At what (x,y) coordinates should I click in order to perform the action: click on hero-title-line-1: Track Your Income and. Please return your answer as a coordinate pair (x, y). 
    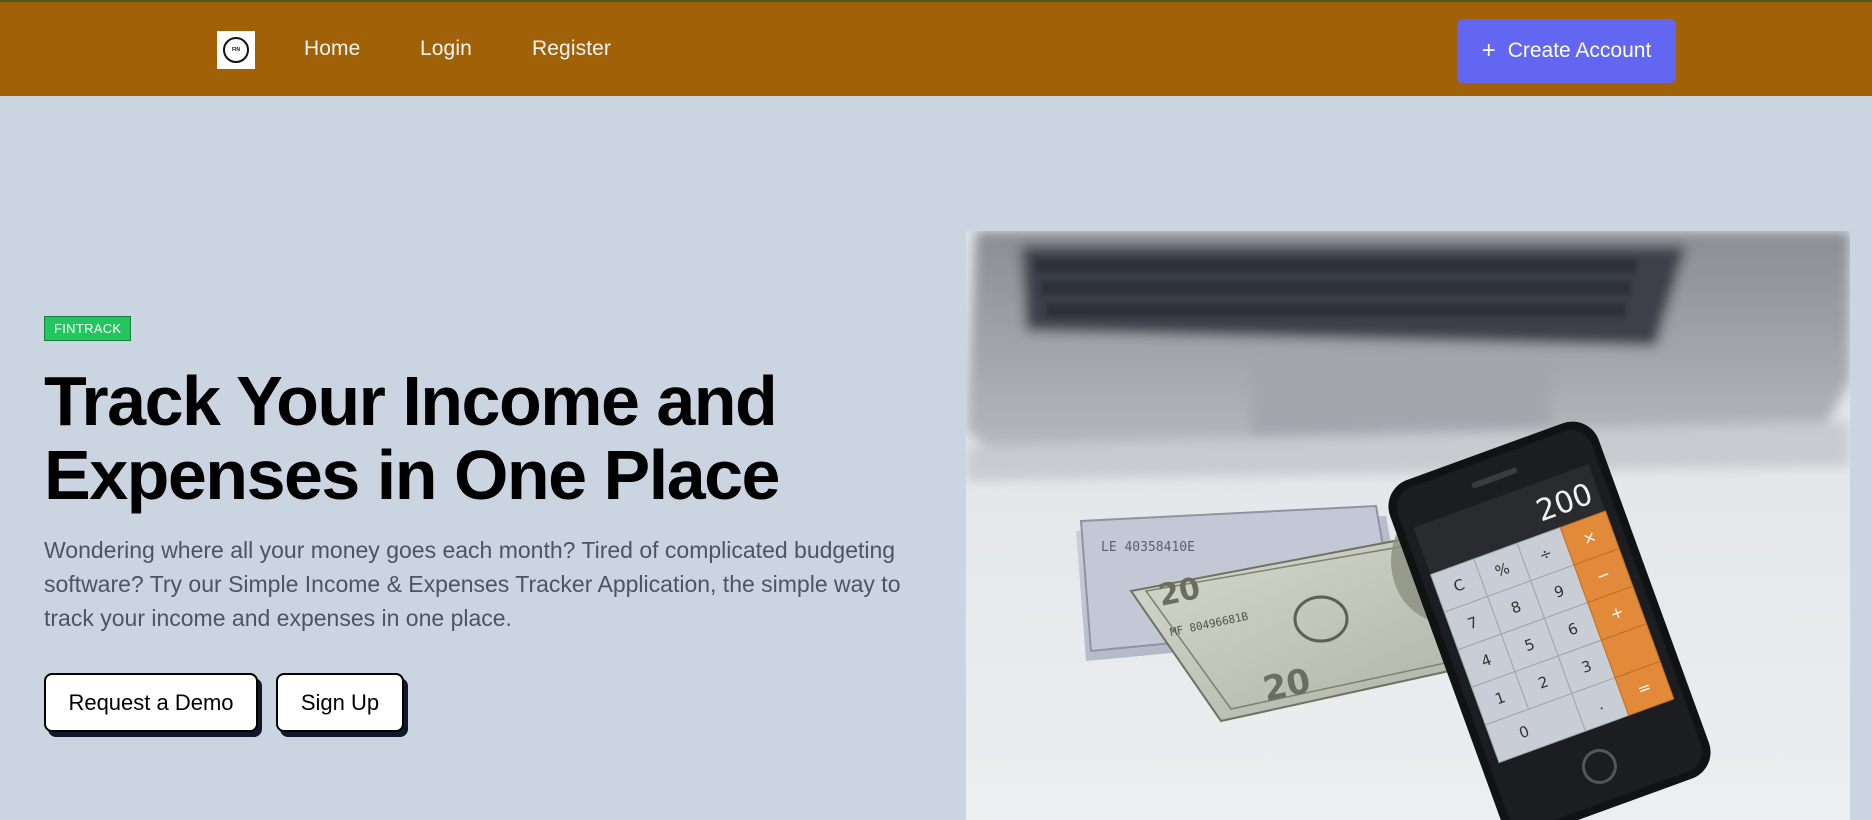
    Looking at the image, I should click on (411, 401).